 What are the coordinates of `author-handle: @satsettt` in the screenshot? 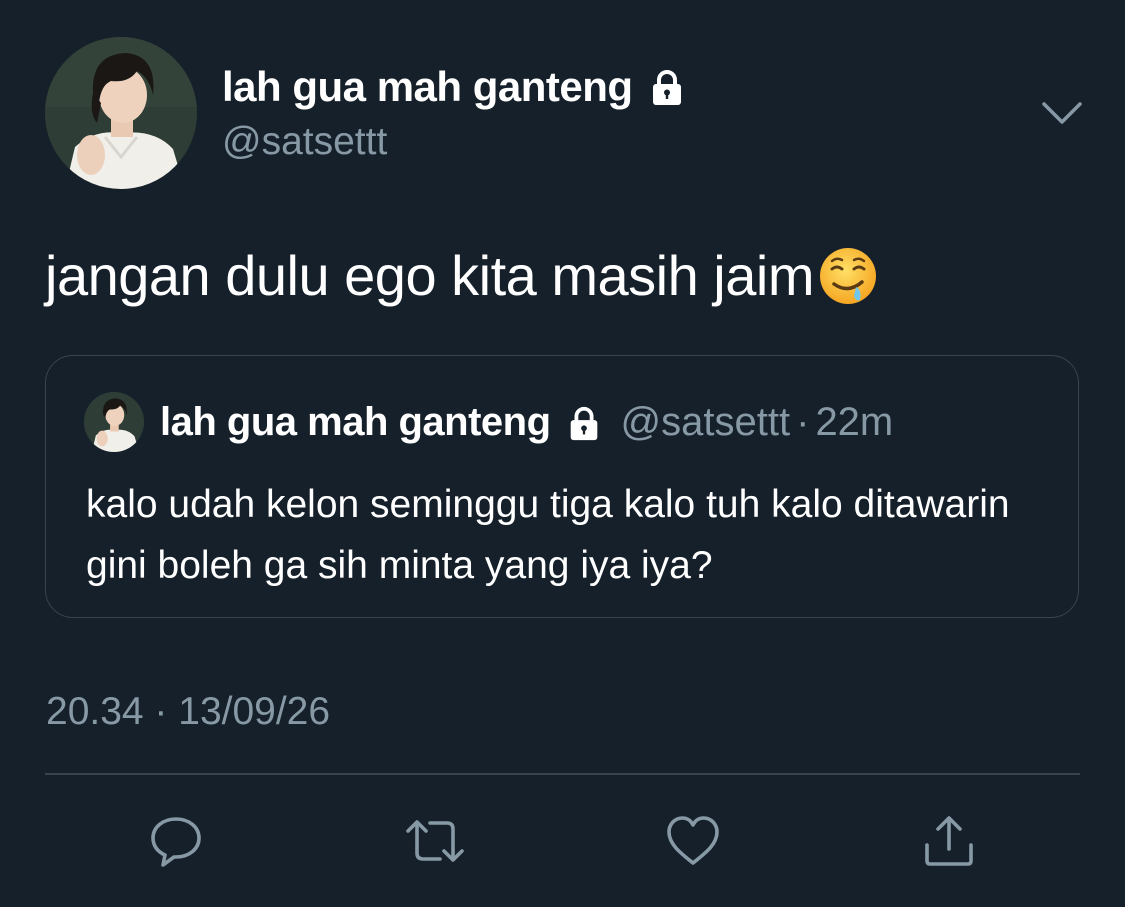 It's located at (304, 142).